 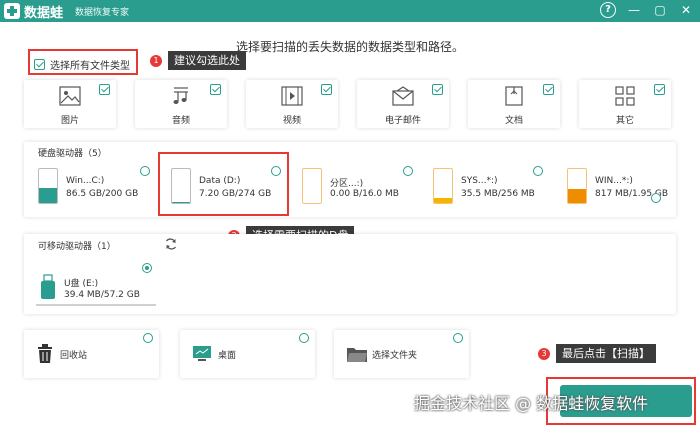 What do you see at coordinates (247, 354) in the screenshot?
I see `location-card-desktop: 桌面` at bounding box center [247, 354].